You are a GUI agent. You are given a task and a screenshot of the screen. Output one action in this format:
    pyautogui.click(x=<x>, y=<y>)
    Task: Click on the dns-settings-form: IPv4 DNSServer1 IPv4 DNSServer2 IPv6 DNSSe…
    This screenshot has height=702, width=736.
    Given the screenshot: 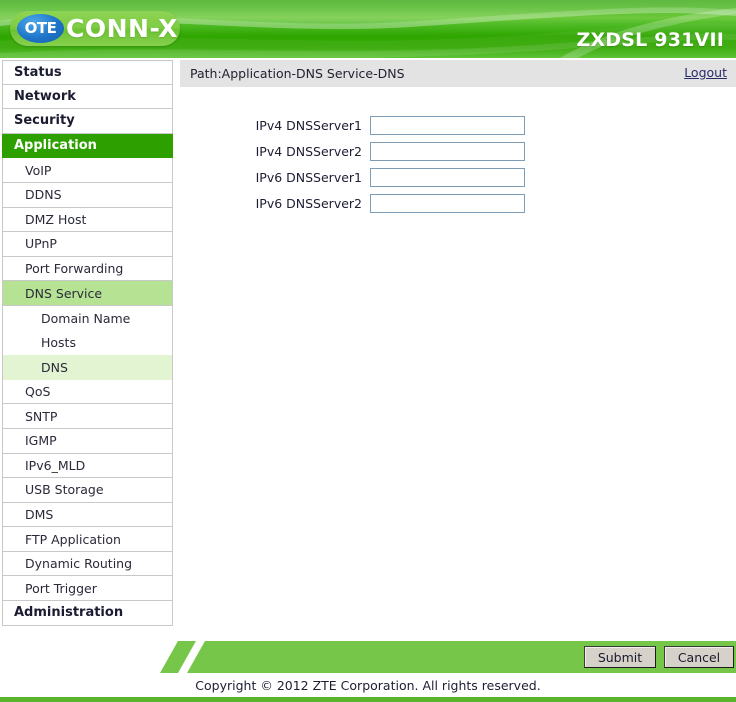 What is the action you would take?
    pyautogui.click(x=458, y=151)
    